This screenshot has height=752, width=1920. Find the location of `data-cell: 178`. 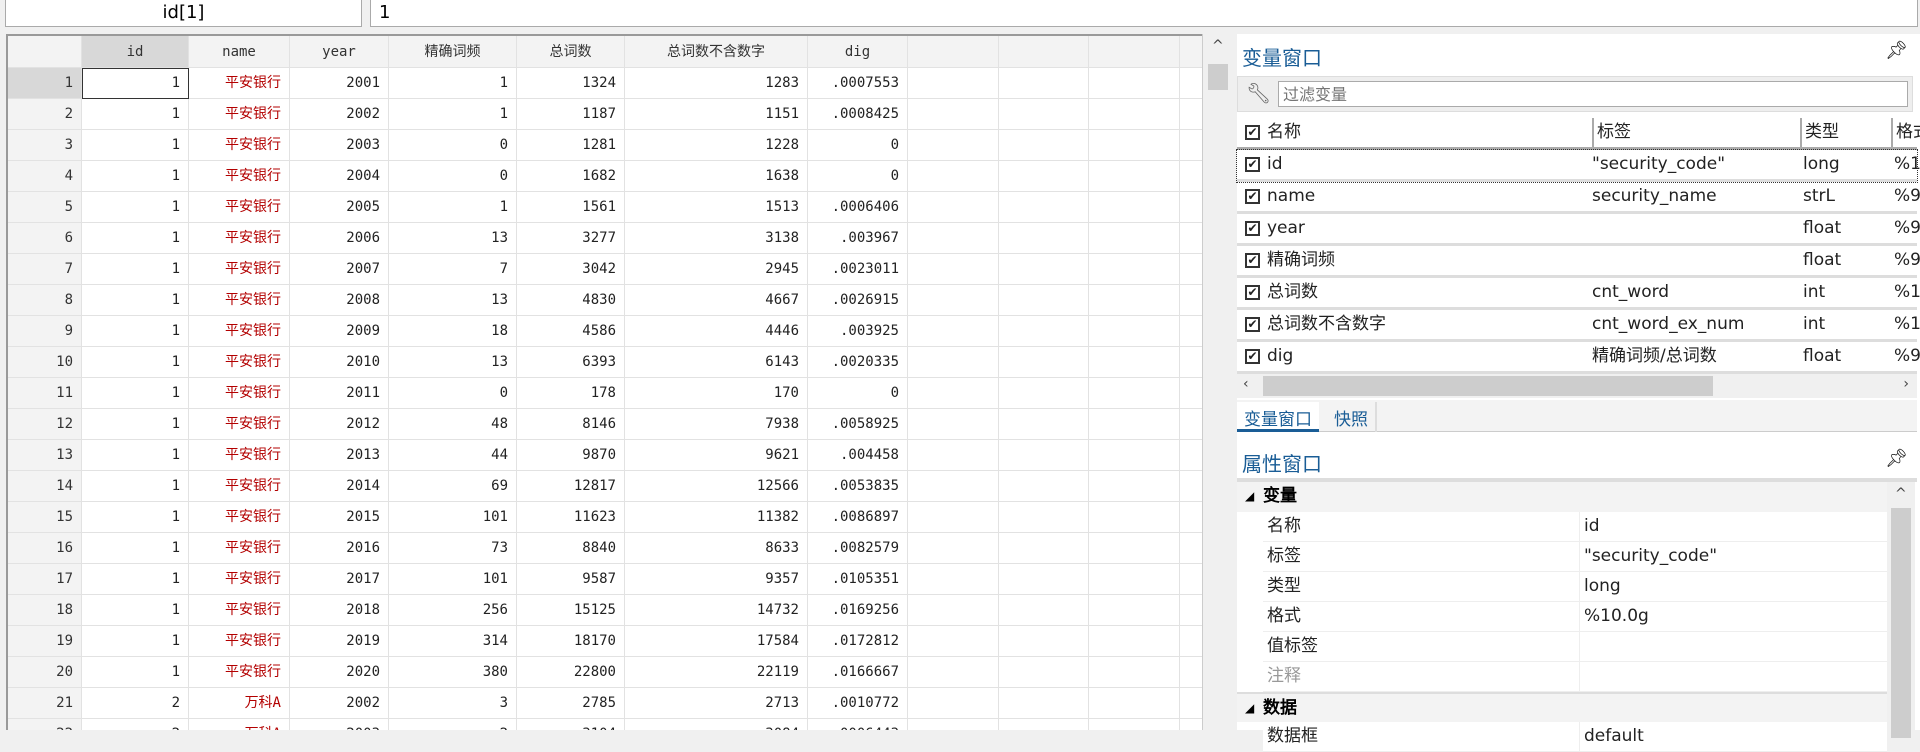

data-cell: 178 is located at coordinates (571, 393).